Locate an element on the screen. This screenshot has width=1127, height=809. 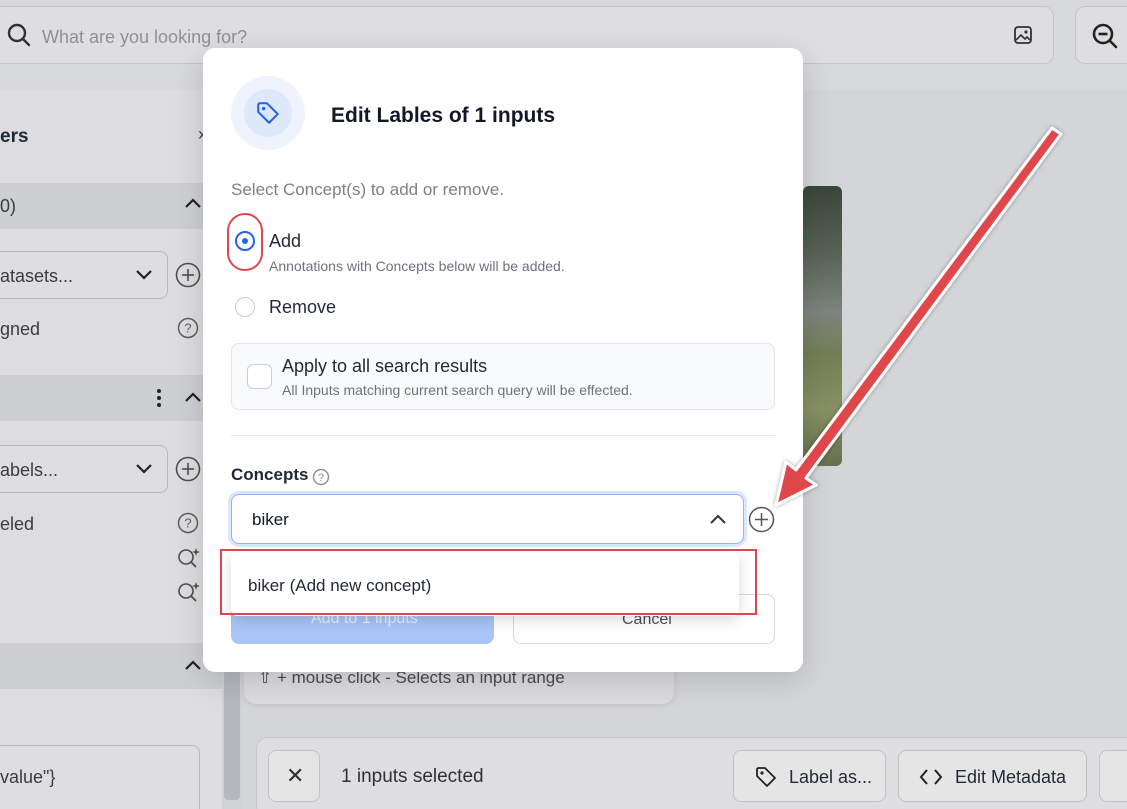
add-radio-label: Add is located at coordinates (285, 241).